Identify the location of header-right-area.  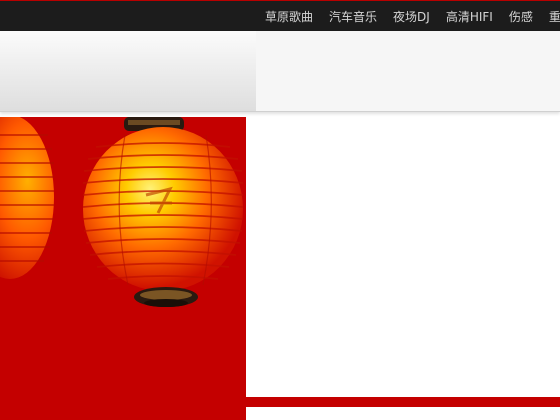
(408, 71).